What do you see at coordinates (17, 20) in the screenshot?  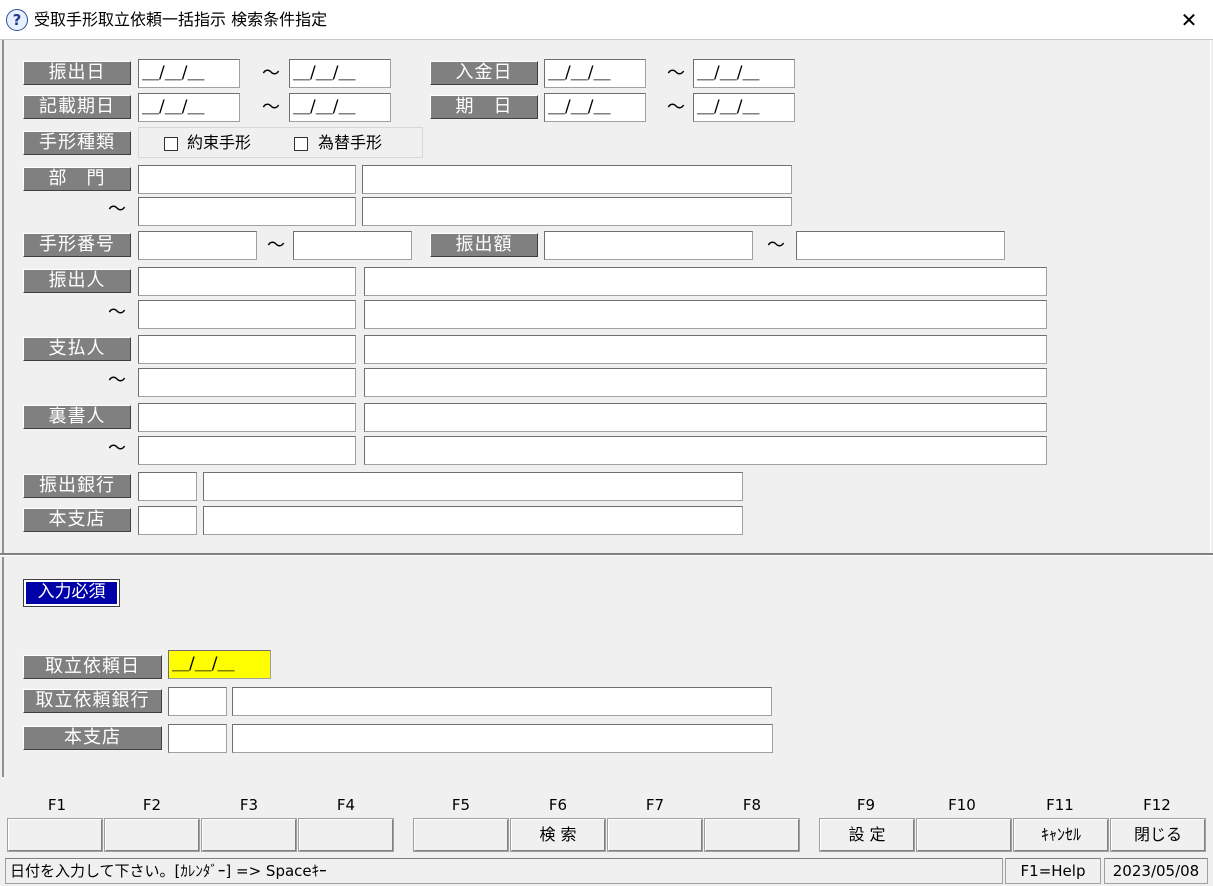 I see `help-icon: ?` at bounding box center [17, 20].